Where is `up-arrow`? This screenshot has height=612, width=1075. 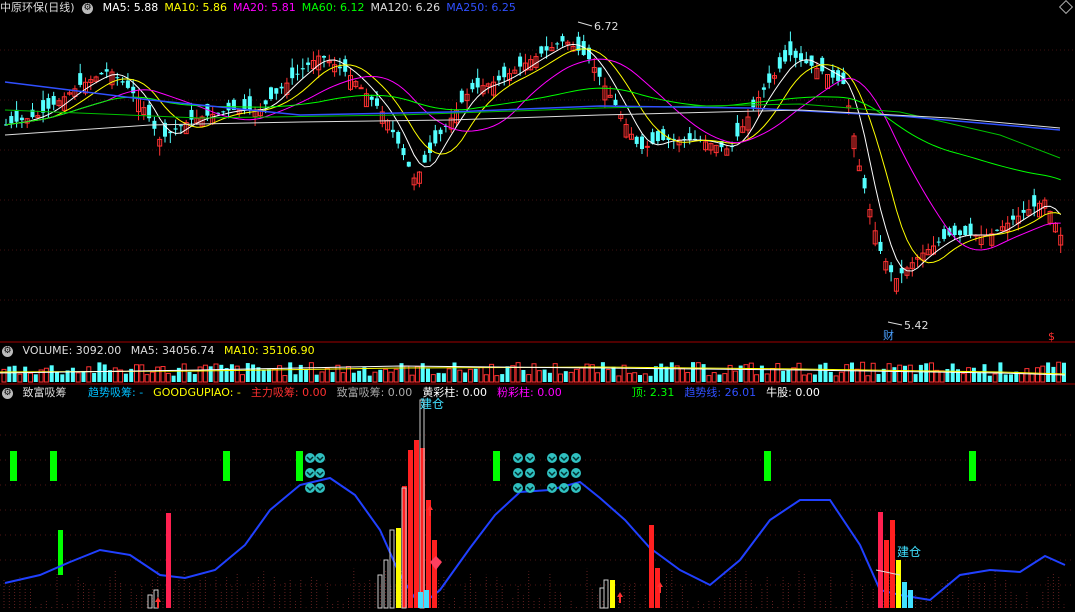 up-arrow is located at coordinates (620, 597).